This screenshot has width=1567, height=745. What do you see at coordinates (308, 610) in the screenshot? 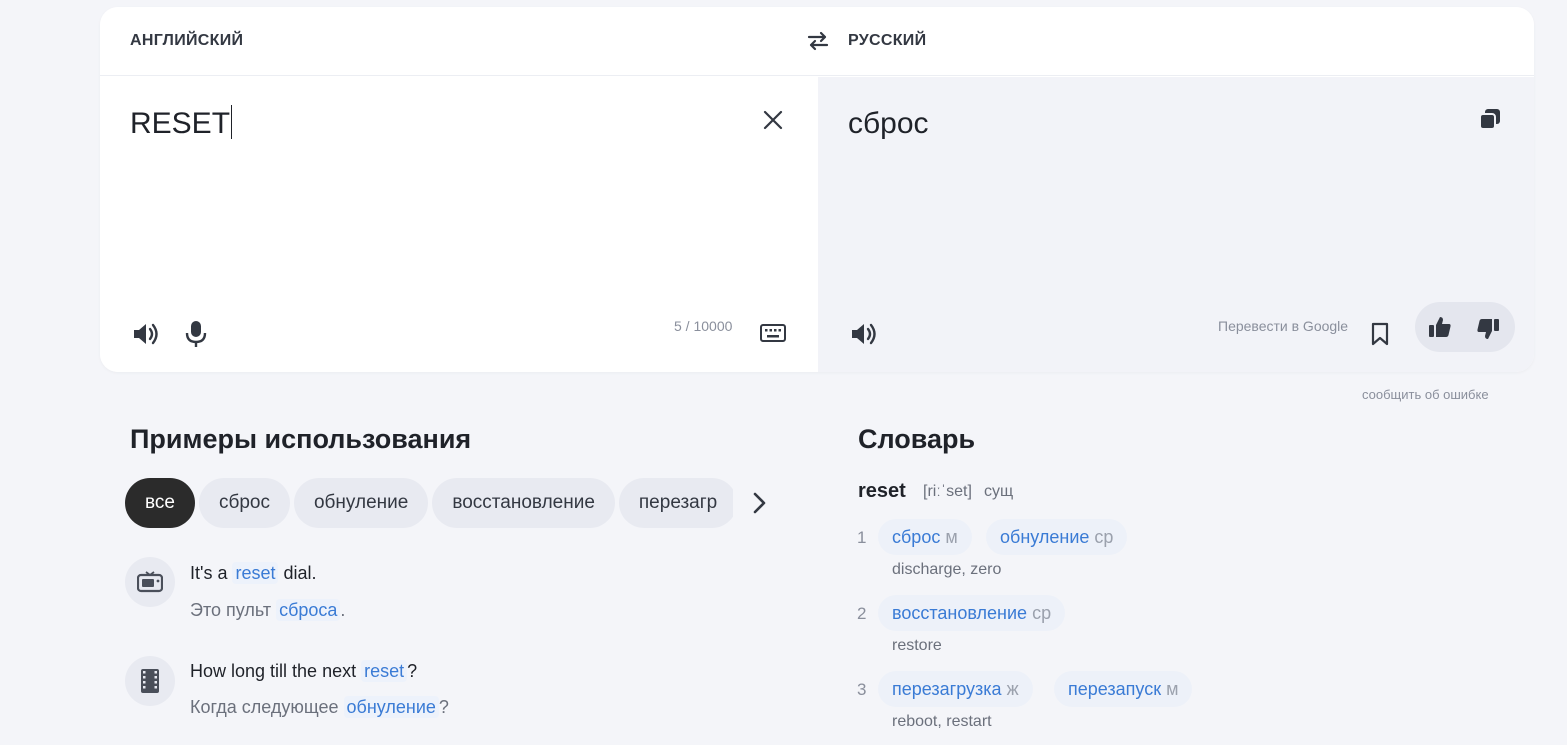
I see `example-highlight: сброса` at bounding box center [308, 610].